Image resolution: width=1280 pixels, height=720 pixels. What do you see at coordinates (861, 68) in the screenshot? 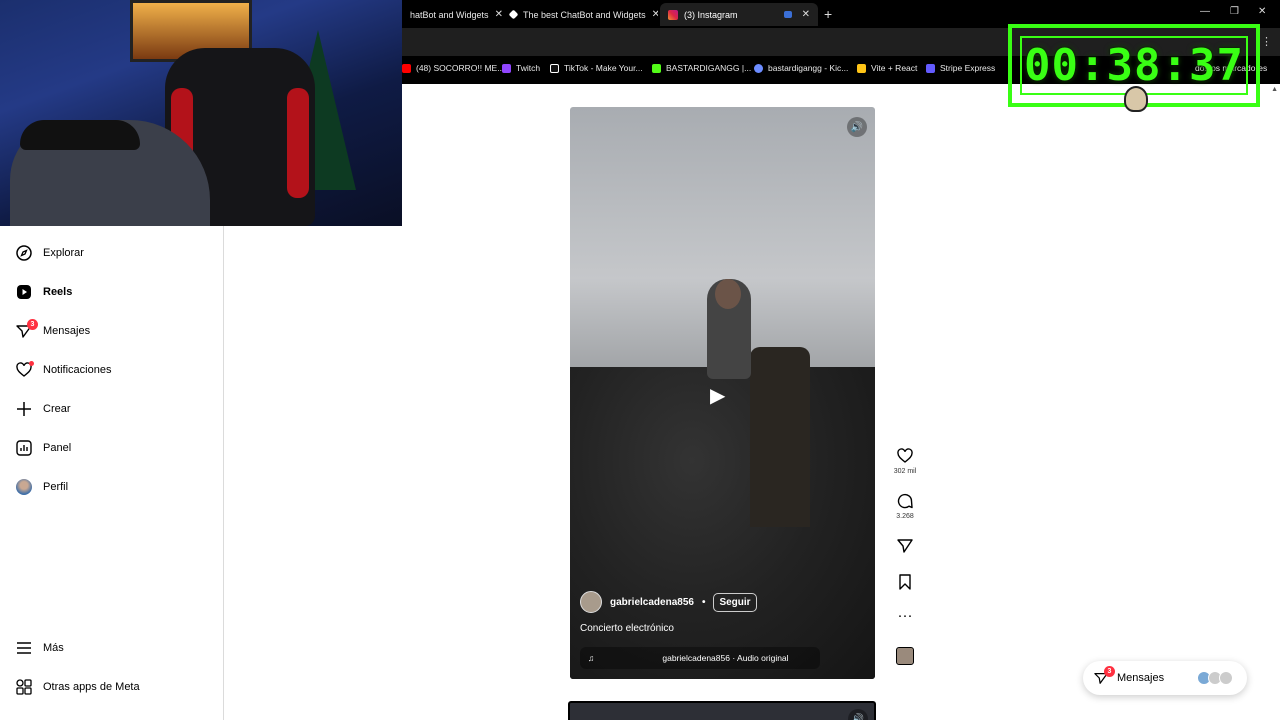
I see `vite-icon` at bounding box center [861, 68].